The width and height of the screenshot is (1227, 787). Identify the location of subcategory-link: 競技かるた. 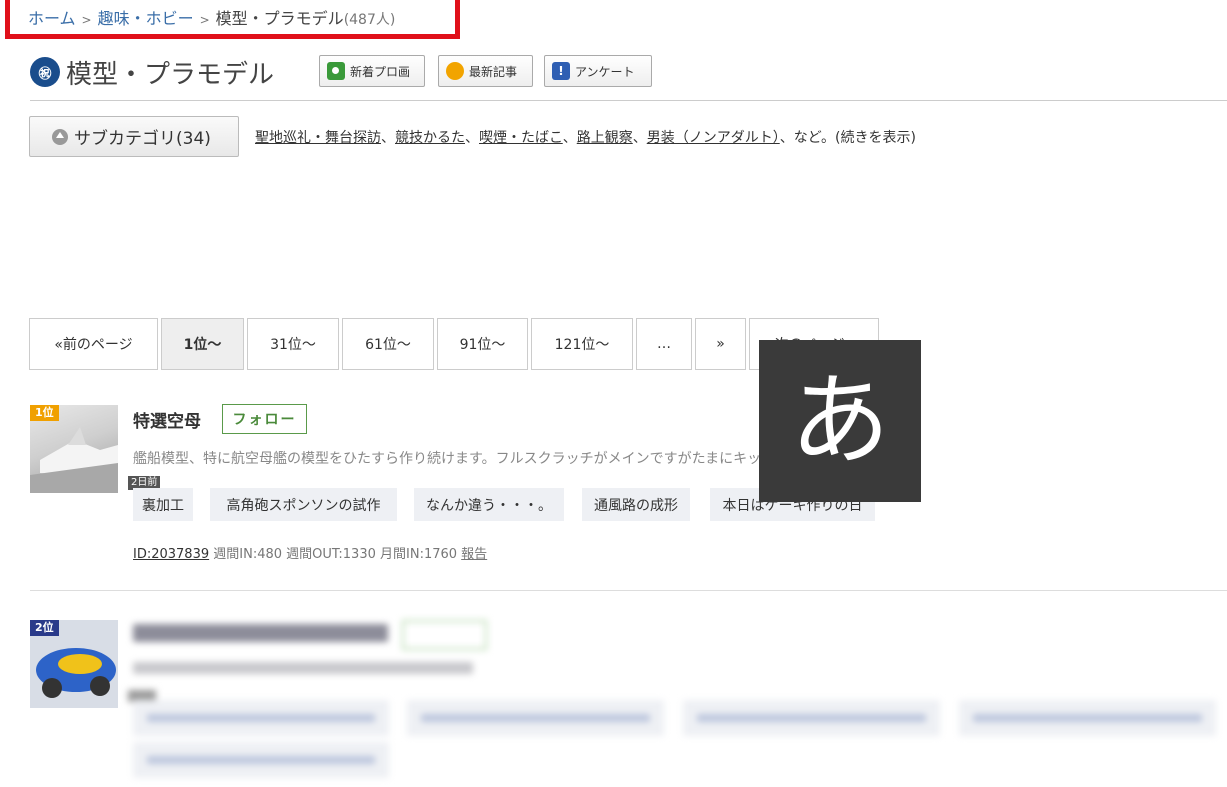
(430, 138).